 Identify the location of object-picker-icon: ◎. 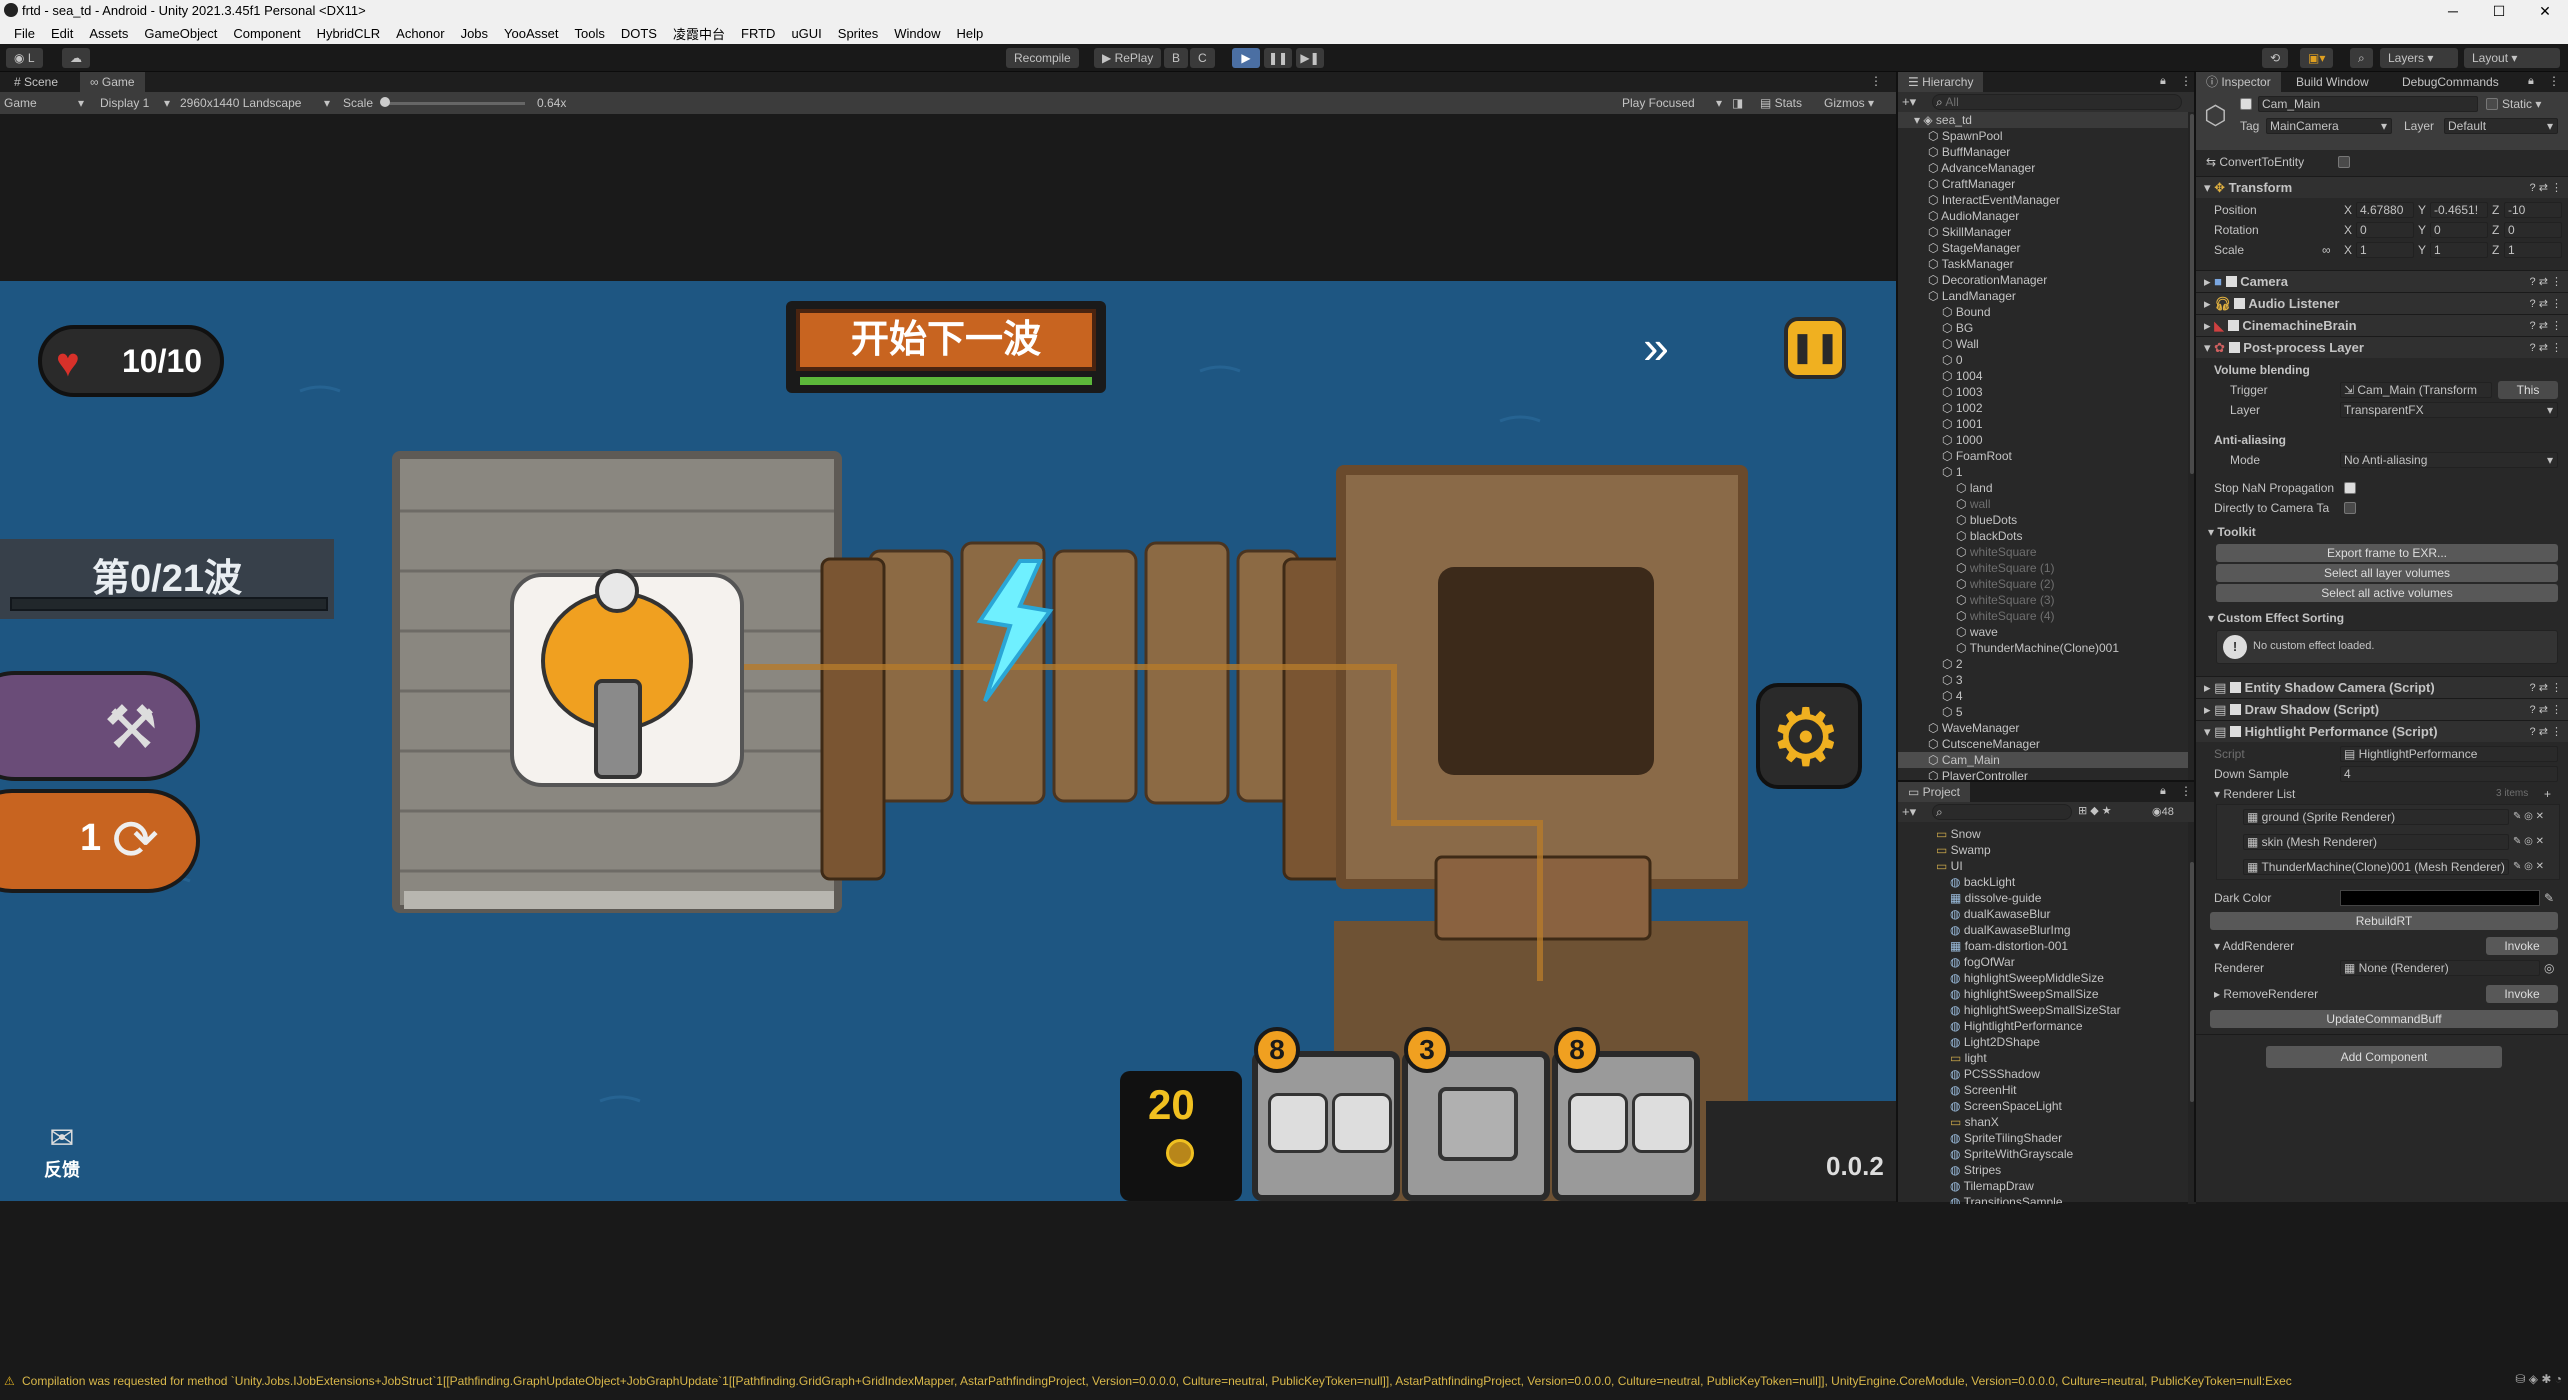
(2549, 968).